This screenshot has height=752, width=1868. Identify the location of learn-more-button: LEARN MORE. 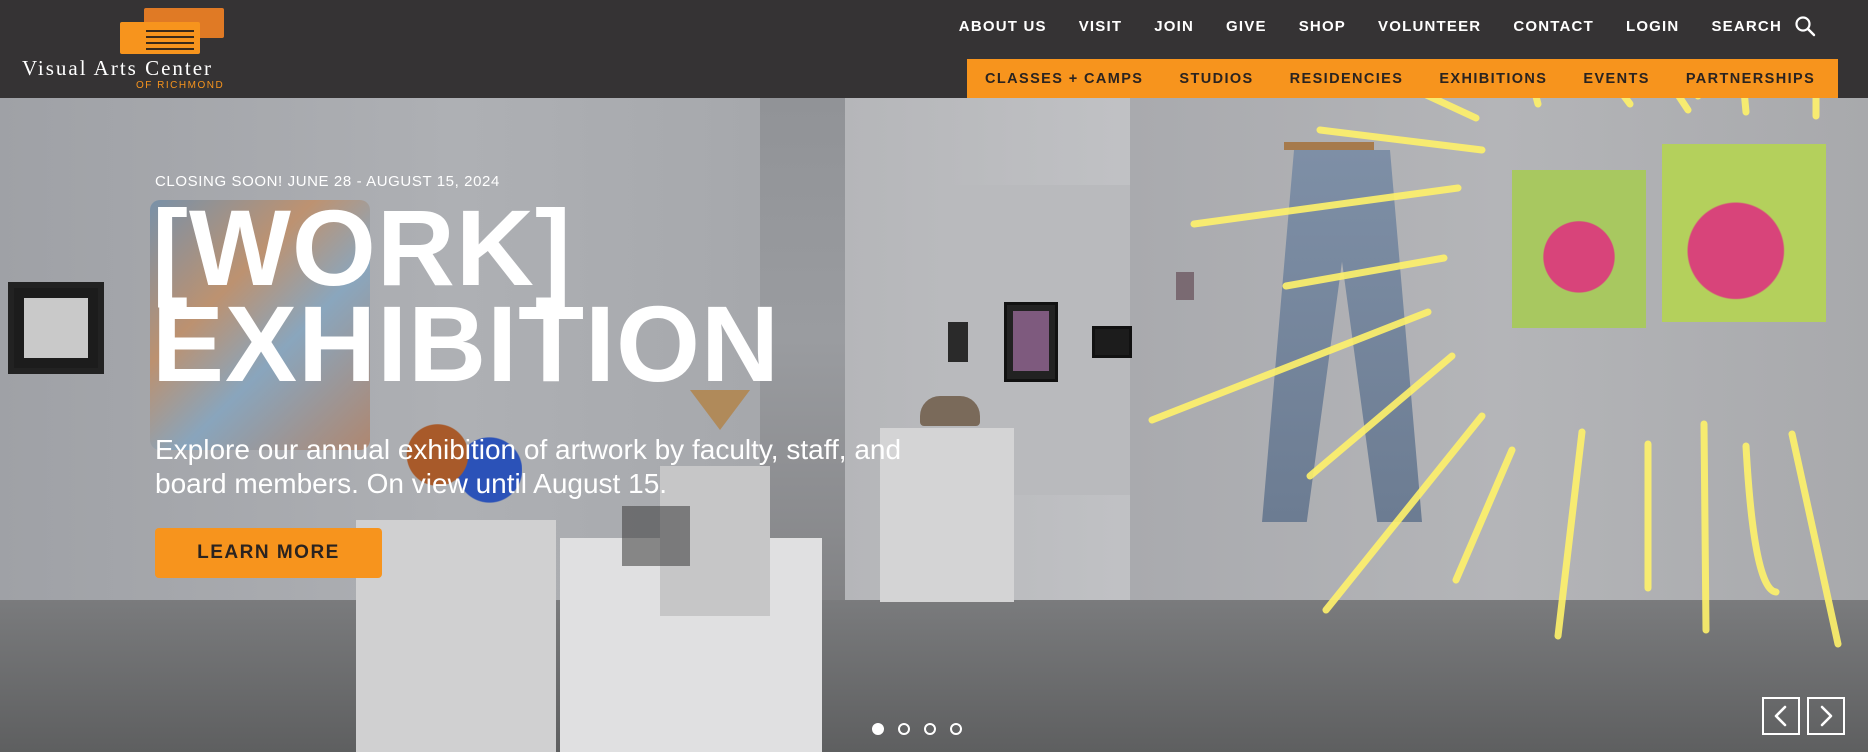
(268, 553).